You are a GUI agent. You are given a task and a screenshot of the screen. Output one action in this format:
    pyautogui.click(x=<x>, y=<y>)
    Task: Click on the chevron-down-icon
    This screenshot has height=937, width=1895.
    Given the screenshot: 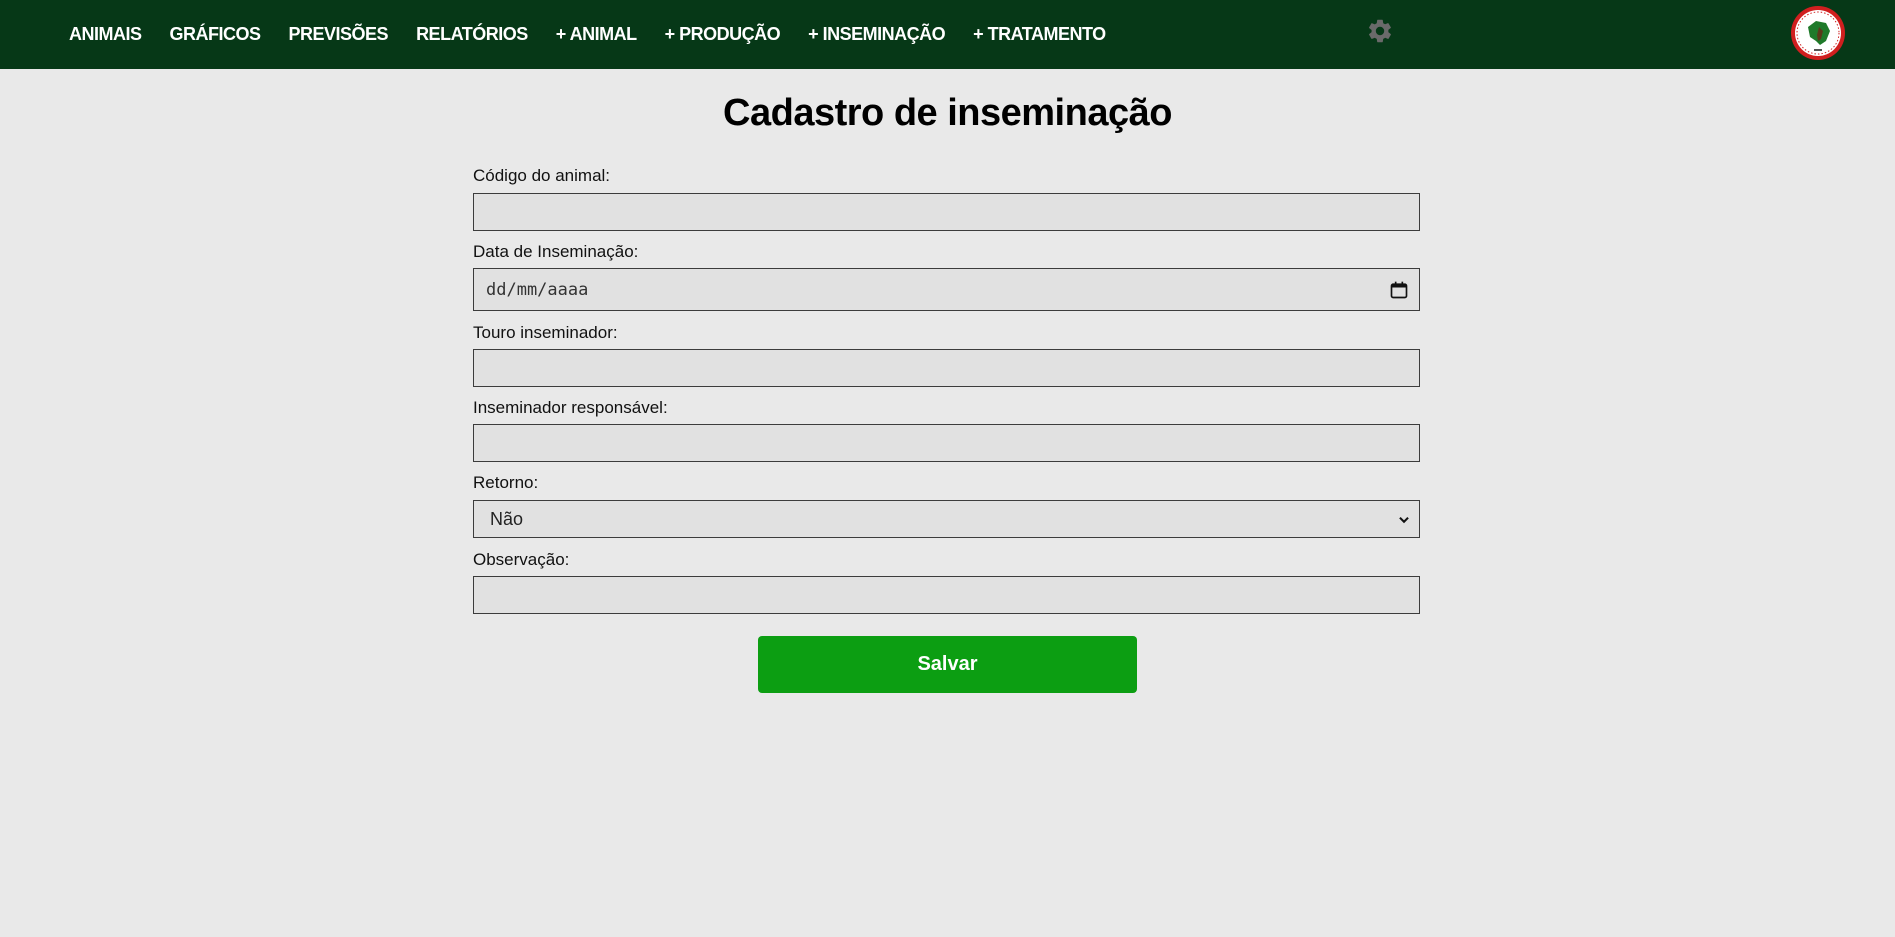 What is the action you would take?
    pyautogui.click(x=1404, y=520)
    